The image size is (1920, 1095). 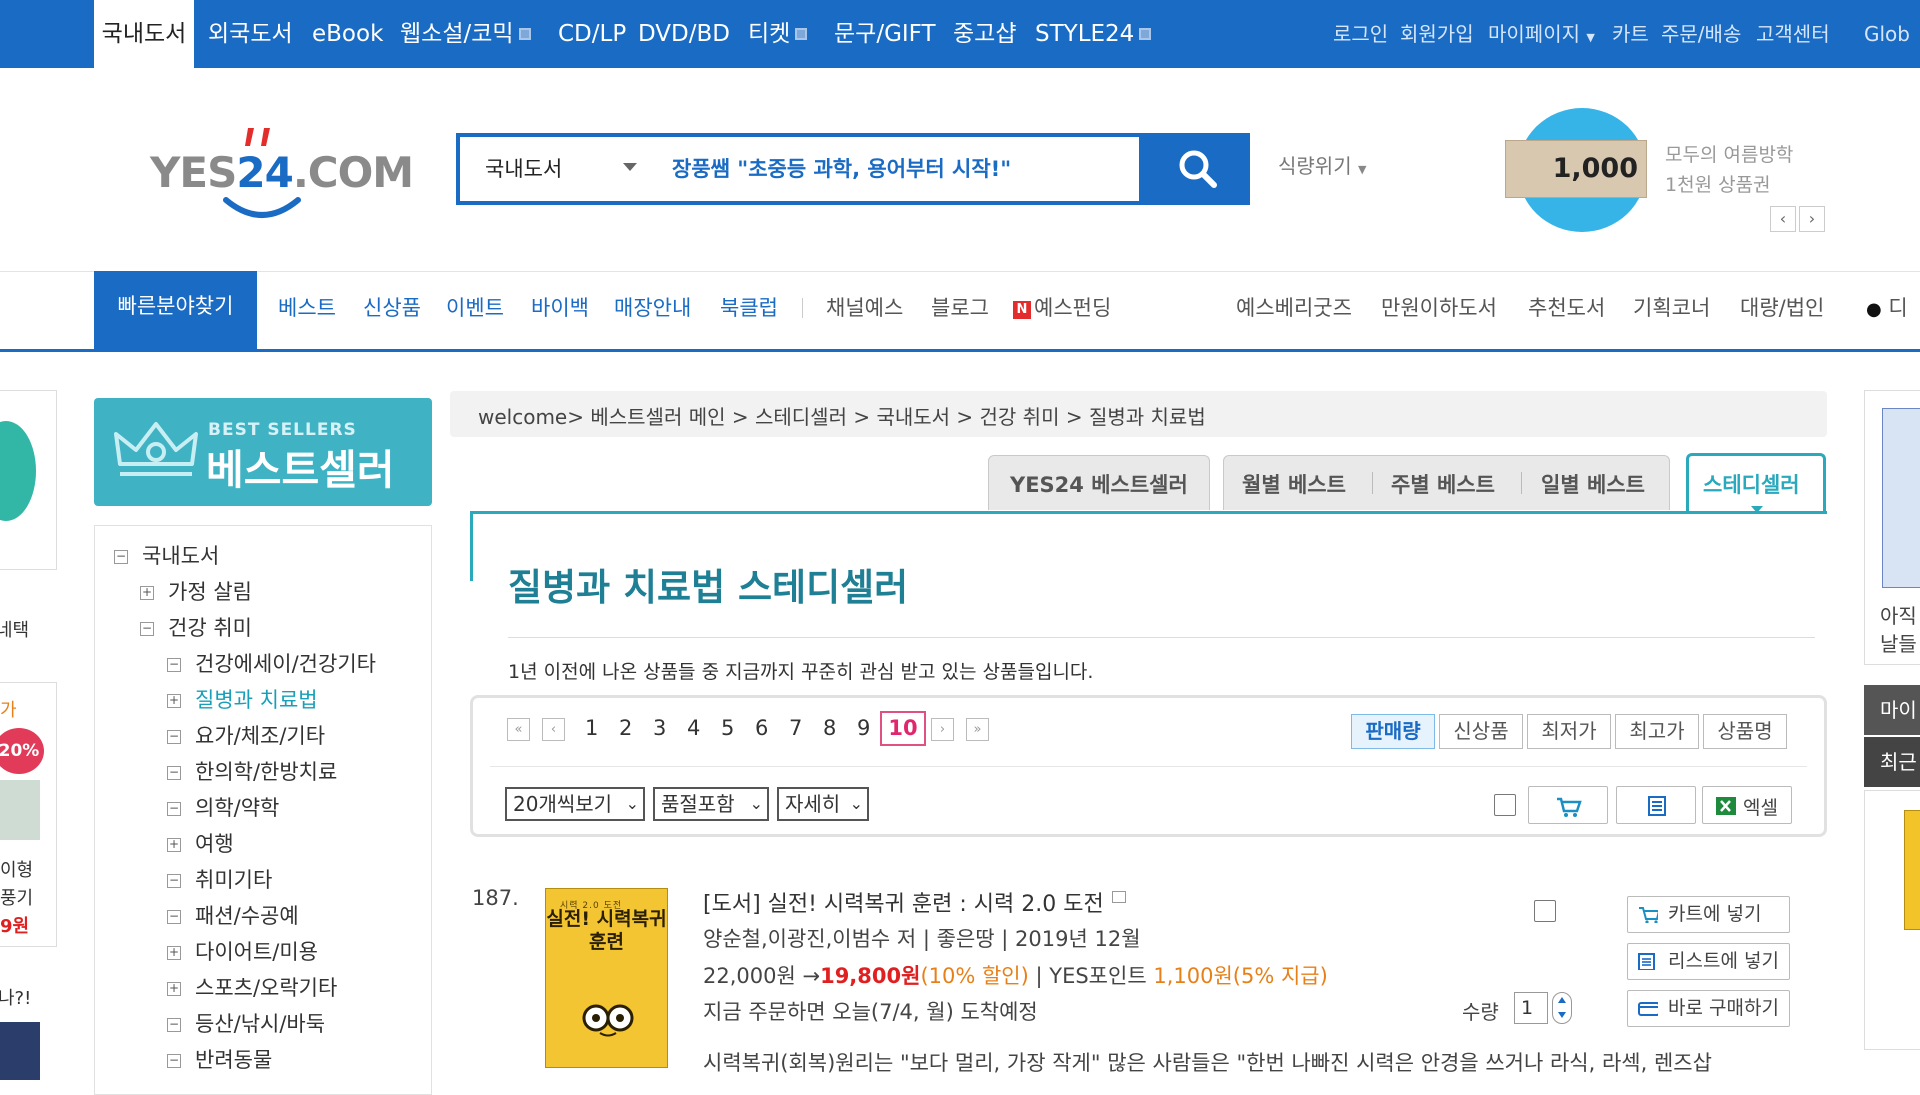 What do you see at coordinates (1093, 34) in the screenshot?
I see `tab-style24: STYLE24` at bounding box center [1093, 34].